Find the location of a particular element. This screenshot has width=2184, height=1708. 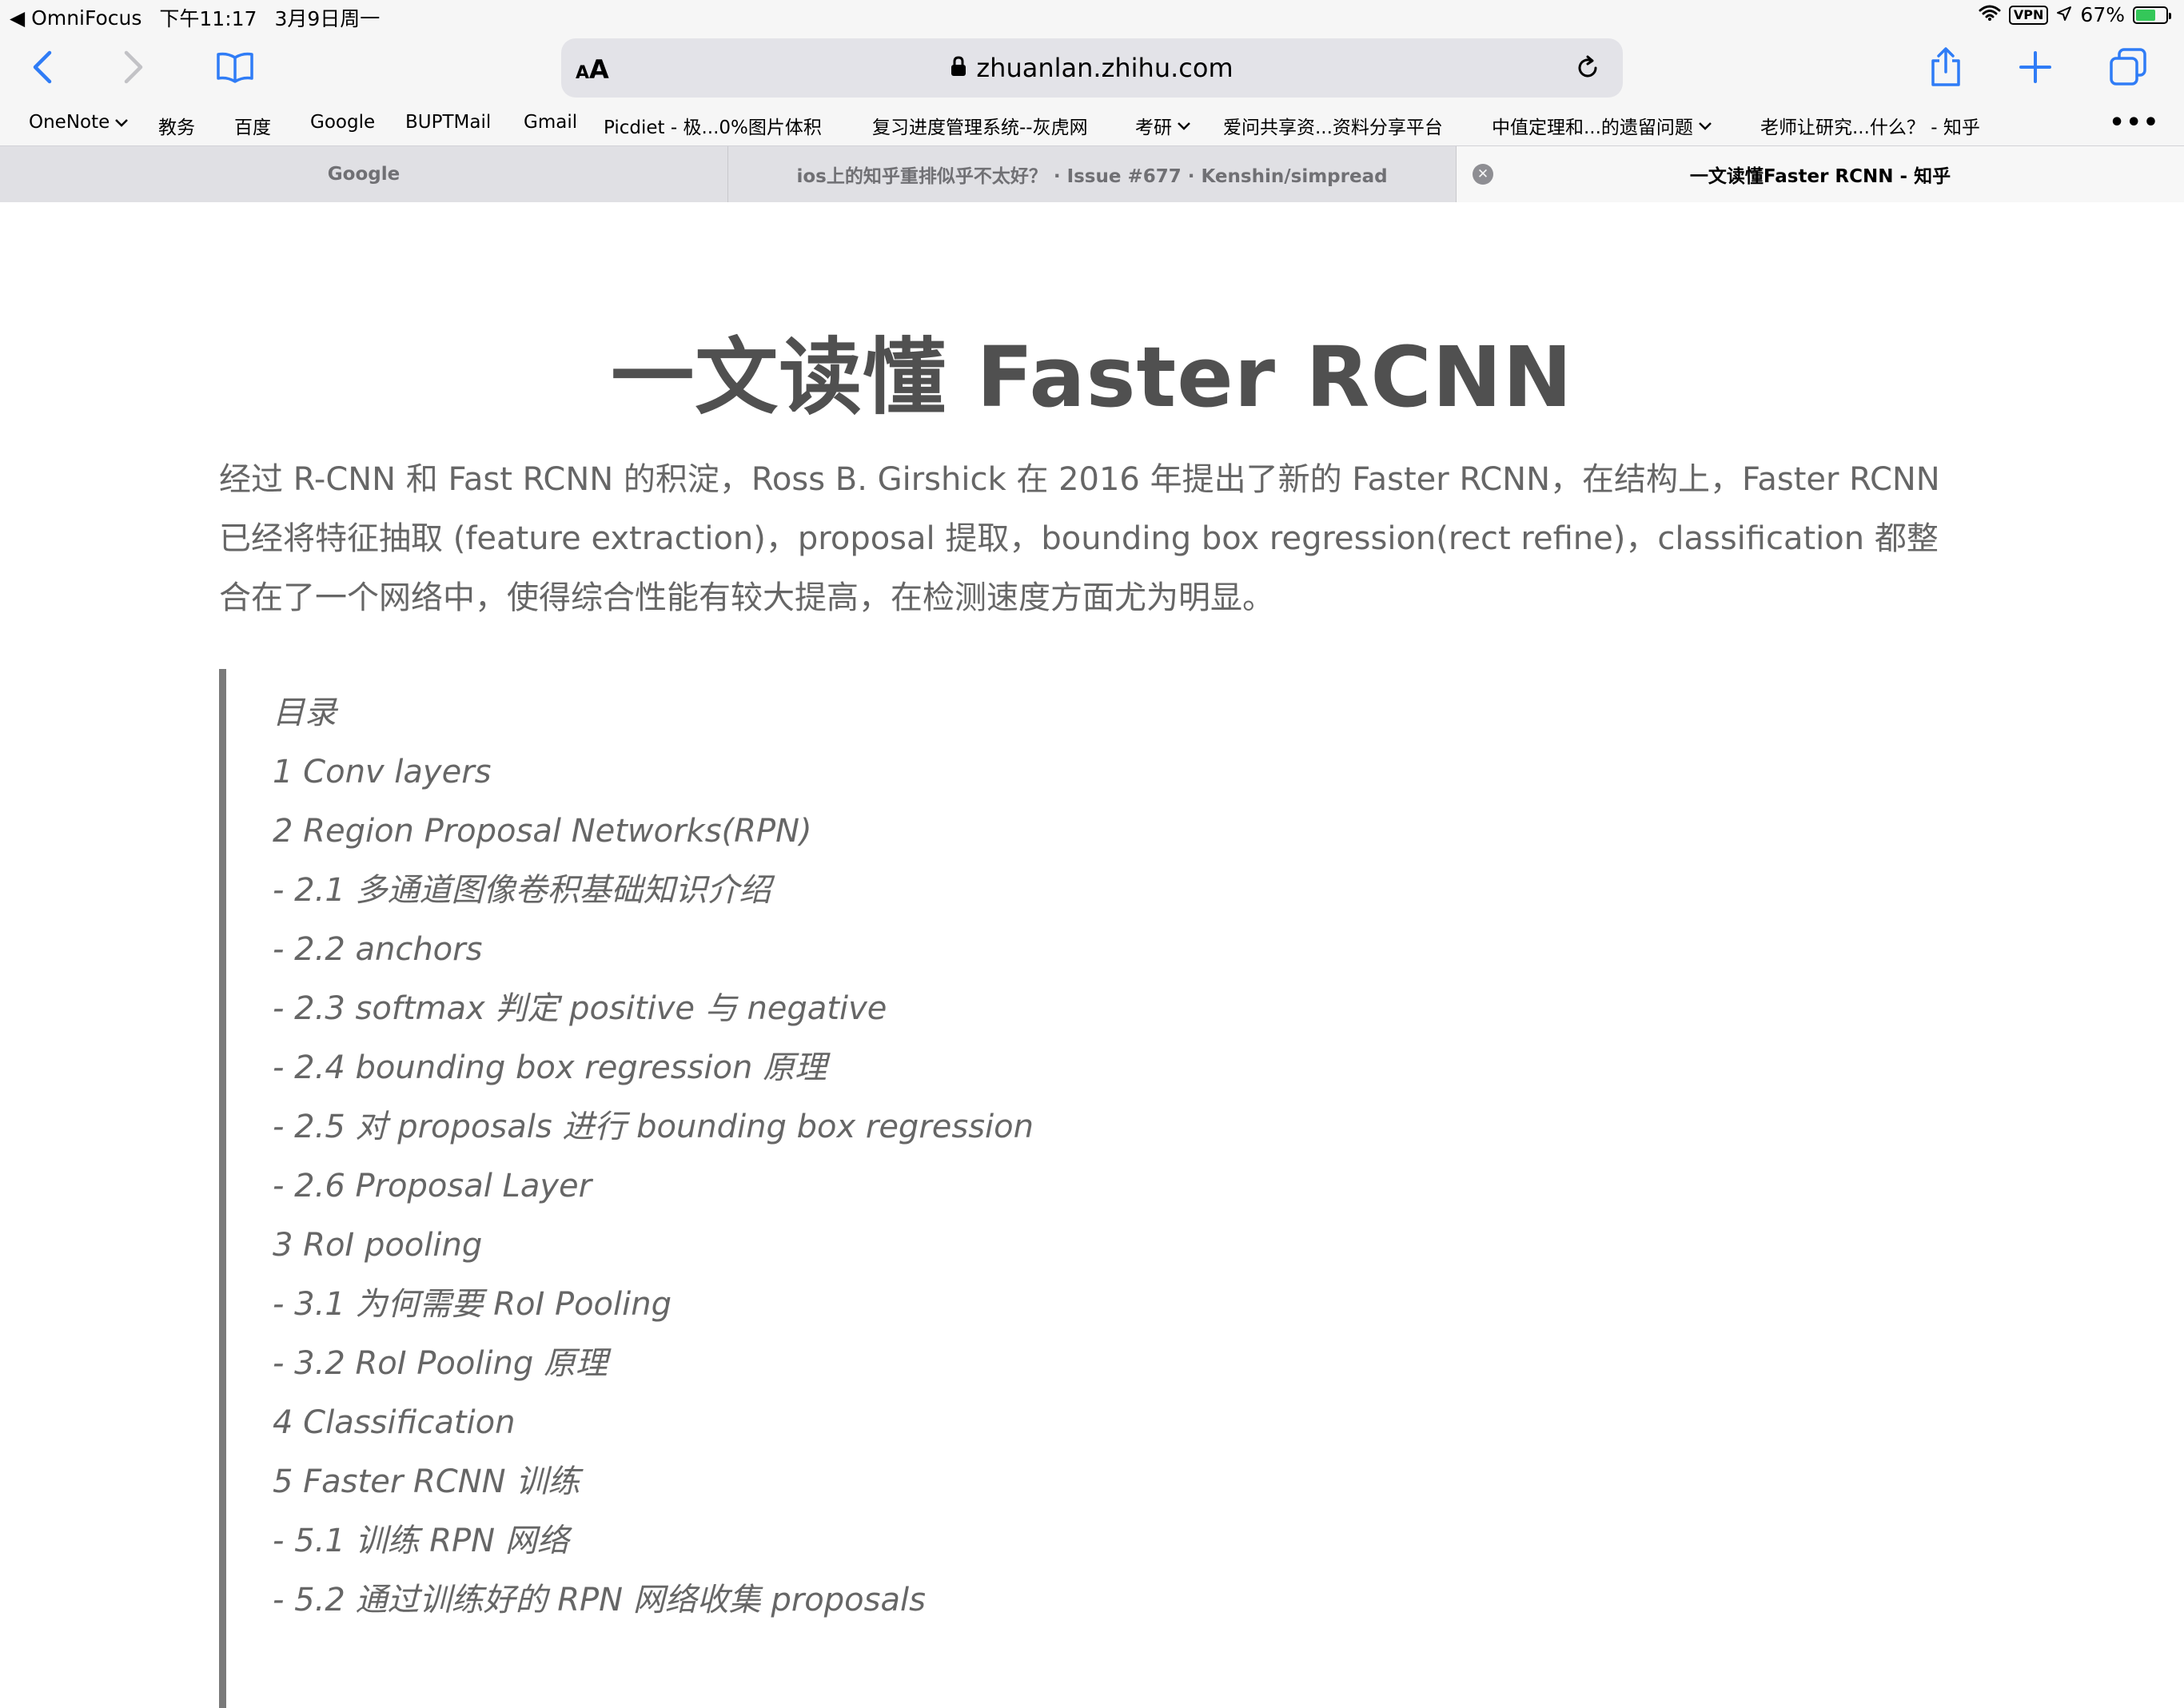

tab-title: Google is located at coordinates (364, 174).